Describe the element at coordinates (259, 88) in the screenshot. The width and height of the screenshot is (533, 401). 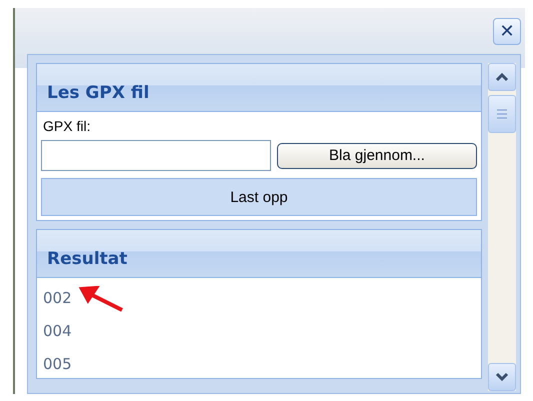
I see `section-title: Les GPX fil` at that location.